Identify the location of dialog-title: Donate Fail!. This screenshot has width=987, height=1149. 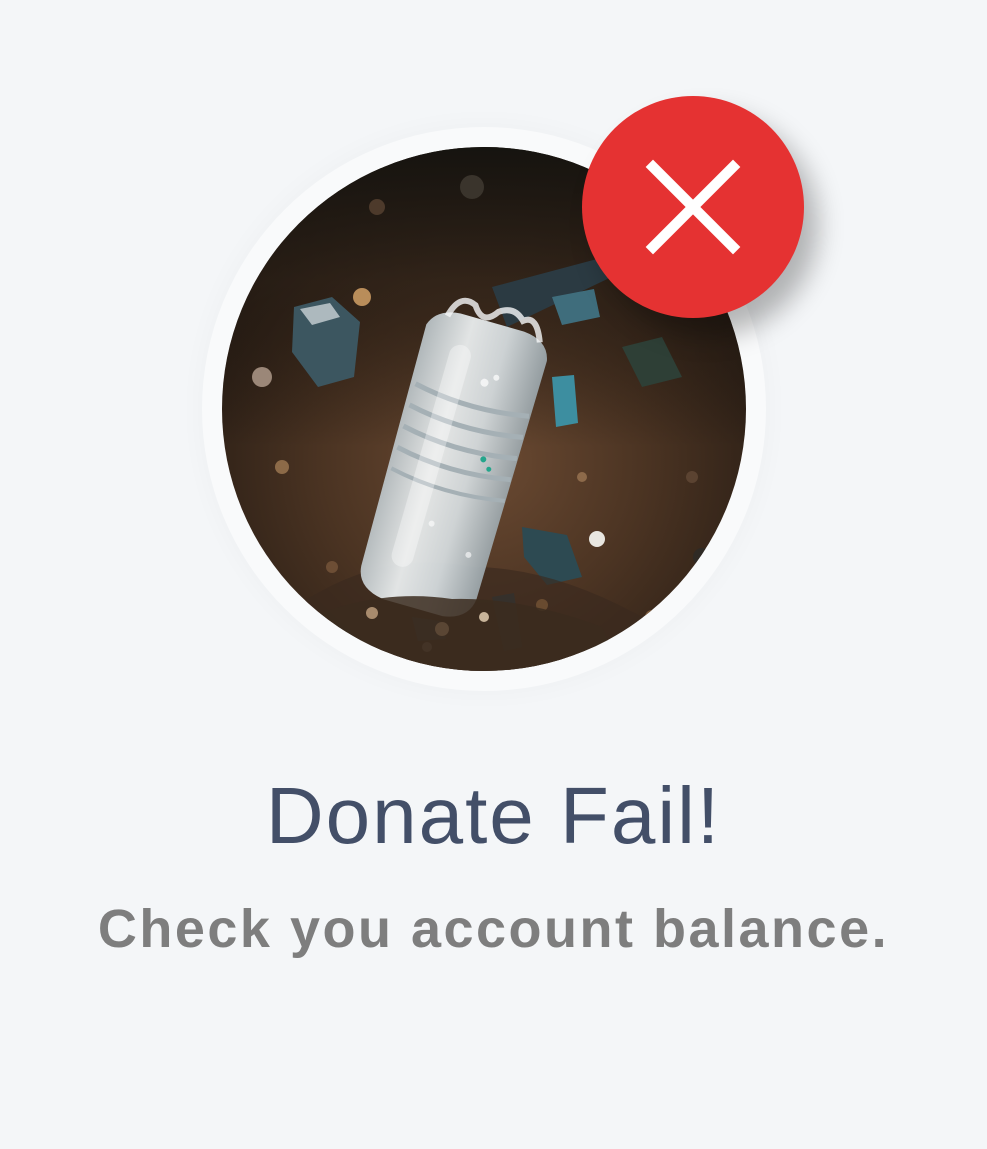
(493, 815).